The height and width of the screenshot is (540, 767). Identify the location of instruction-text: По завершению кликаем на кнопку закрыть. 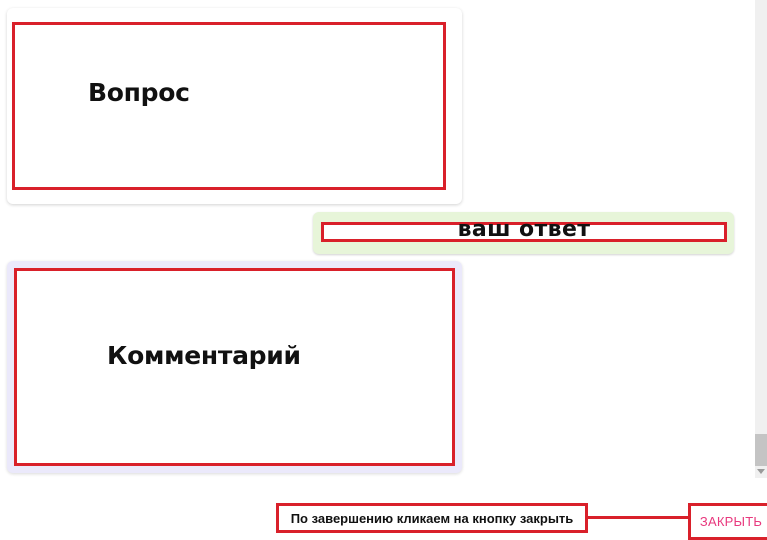
(432, 518).